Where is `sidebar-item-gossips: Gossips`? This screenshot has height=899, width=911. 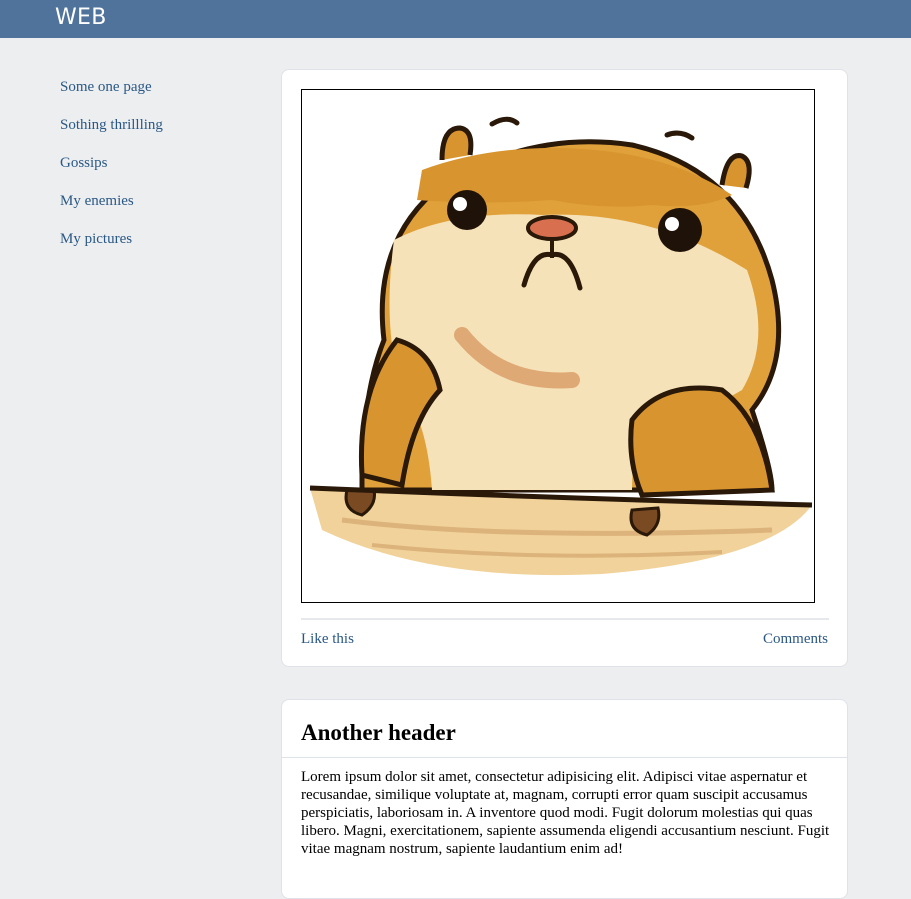
sidebar-item-gossips: Gossips is located at coordinates (160, 172).